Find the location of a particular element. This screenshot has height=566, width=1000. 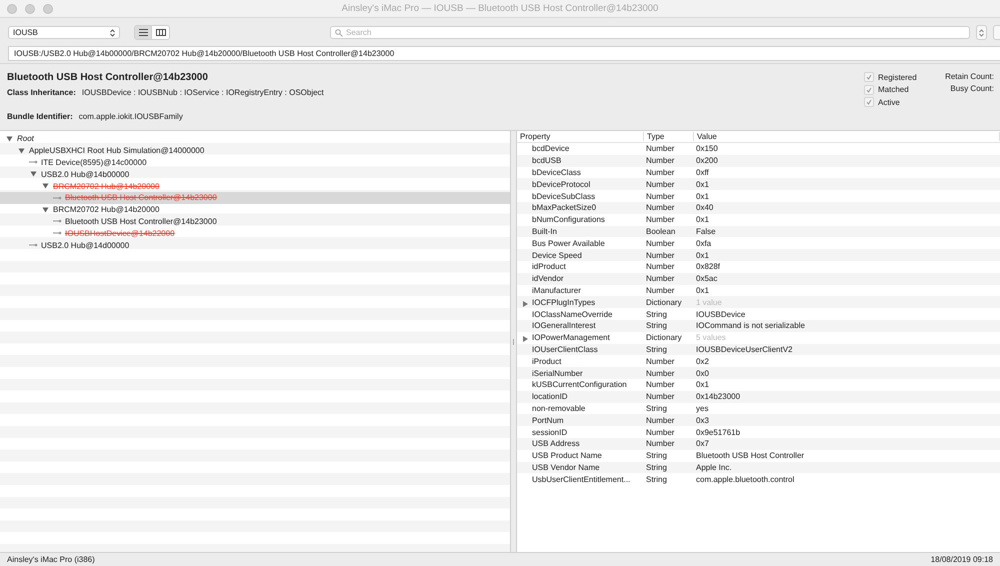

value-cell-text: 0x828f is located at coordinates (708, 267).